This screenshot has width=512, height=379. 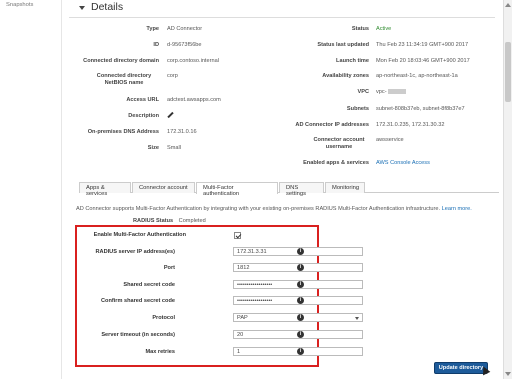 What do you see at coordinates (343, 45) in the screenshot?
I see `status-updated-label: Status last updated` at bounding box center [343, 45].